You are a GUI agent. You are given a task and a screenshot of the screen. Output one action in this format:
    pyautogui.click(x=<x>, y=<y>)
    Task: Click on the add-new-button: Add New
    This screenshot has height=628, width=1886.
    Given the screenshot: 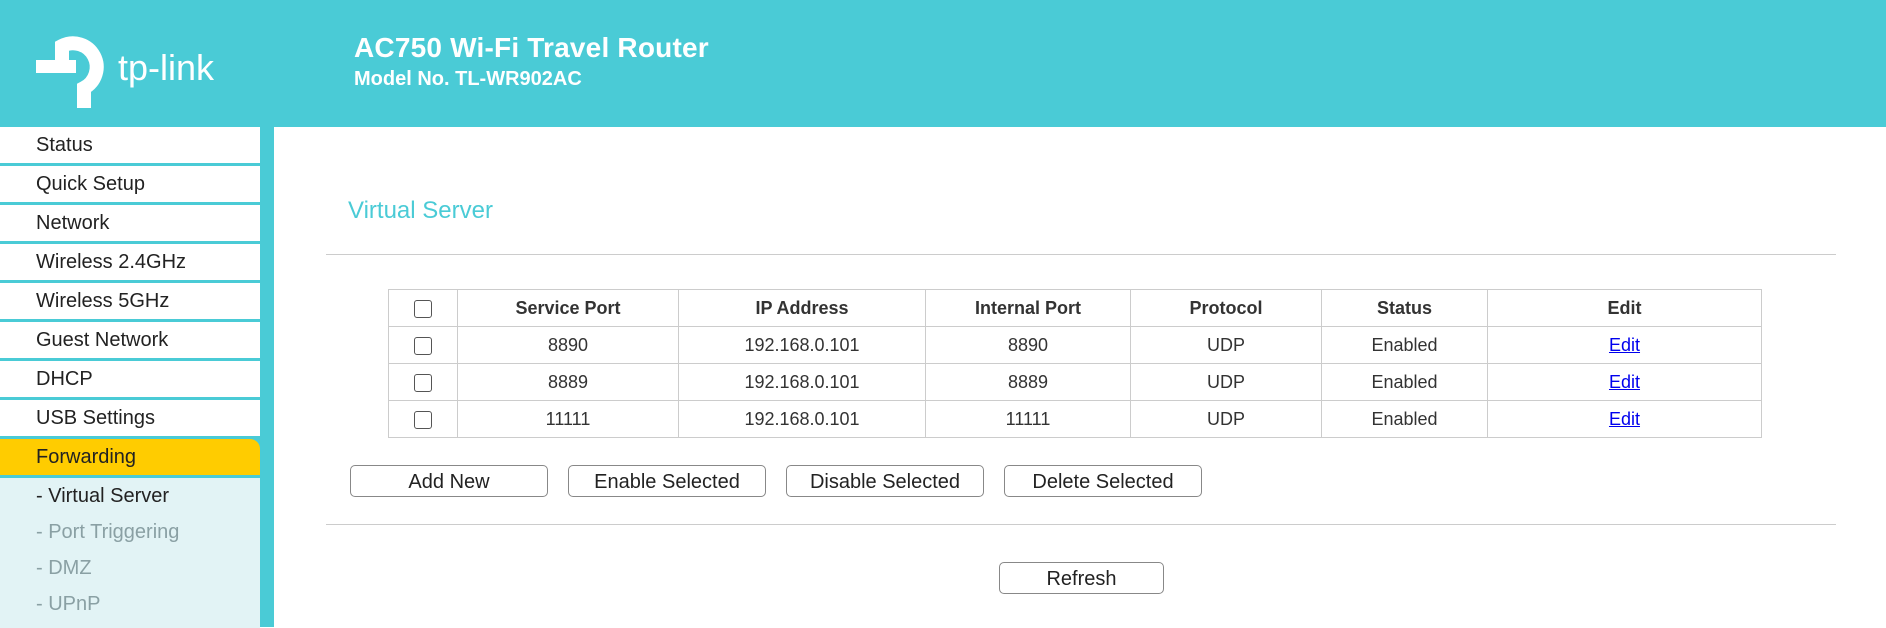 What is the action you would take?
    pyautogui.click(x=449, y=481)
    